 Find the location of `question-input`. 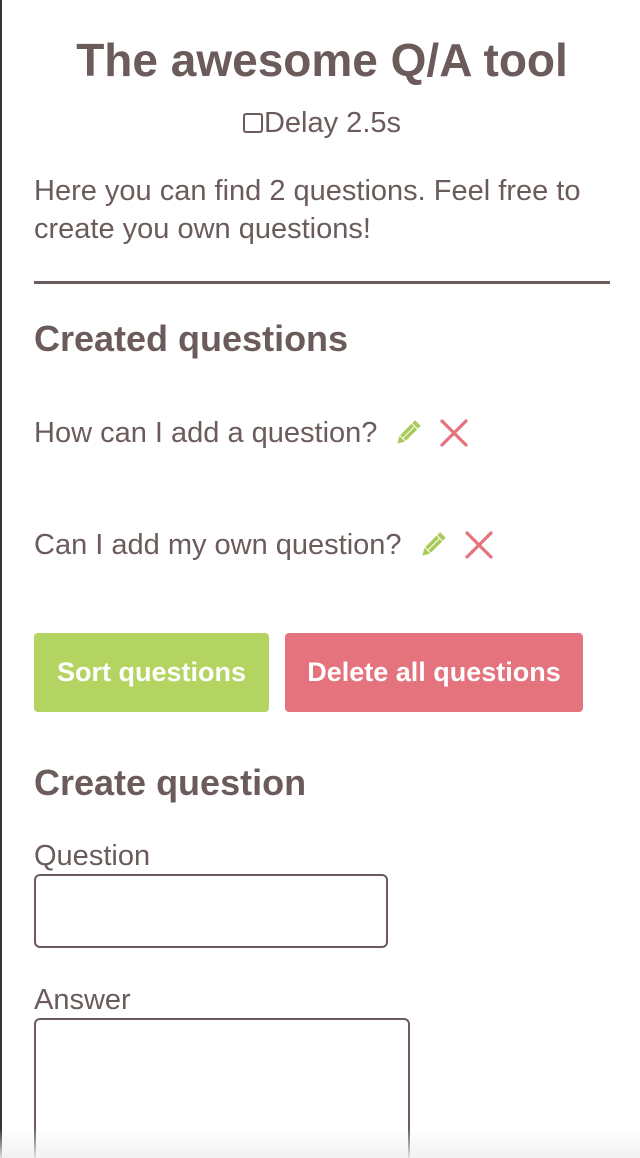

question-input is located at coordinates (211, 911).